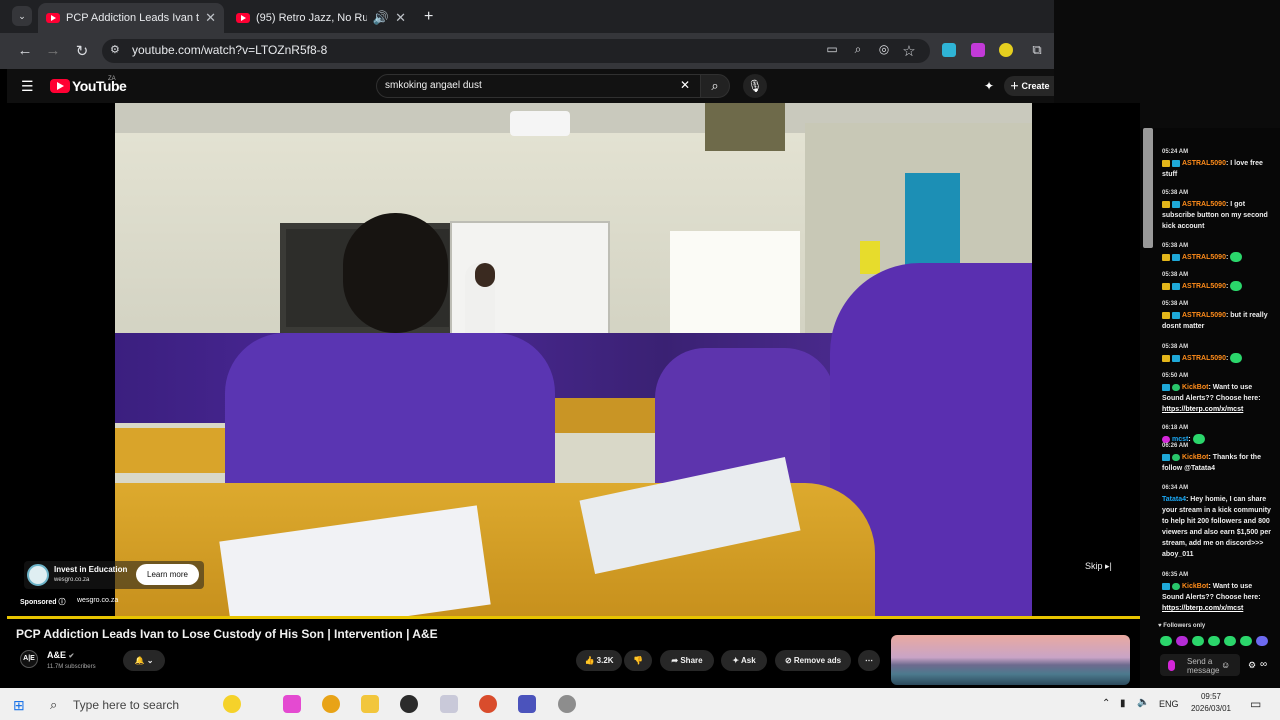  I want to click on emote-bar, so click(1219, 642).